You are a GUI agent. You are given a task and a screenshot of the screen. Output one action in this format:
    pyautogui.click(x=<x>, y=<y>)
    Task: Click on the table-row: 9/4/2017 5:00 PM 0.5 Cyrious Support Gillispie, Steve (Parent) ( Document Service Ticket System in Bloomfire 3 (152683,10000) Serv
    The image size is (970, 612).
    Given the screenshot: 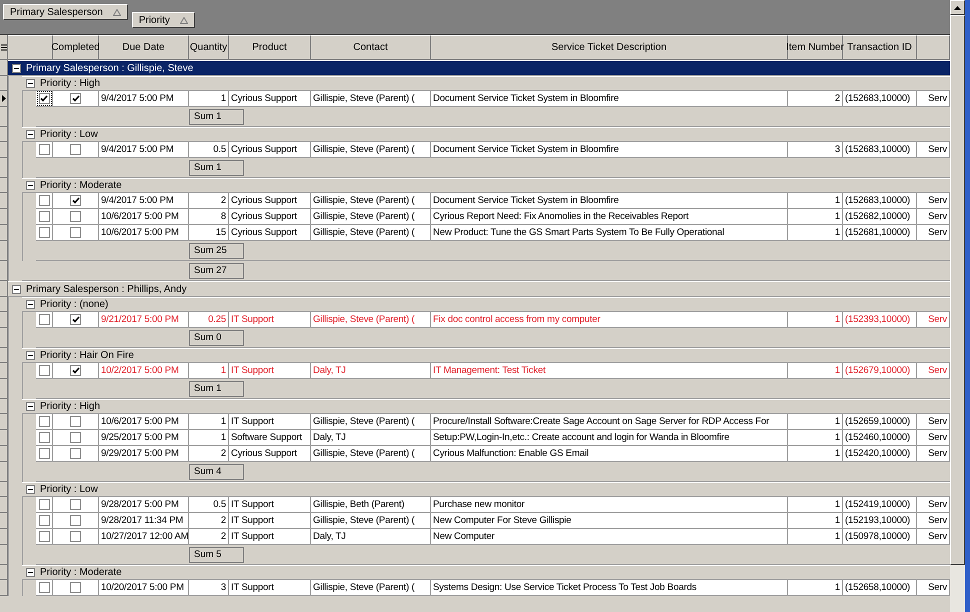 What is the action you would take?
    pyautogui.click(x=493, y=150)
    